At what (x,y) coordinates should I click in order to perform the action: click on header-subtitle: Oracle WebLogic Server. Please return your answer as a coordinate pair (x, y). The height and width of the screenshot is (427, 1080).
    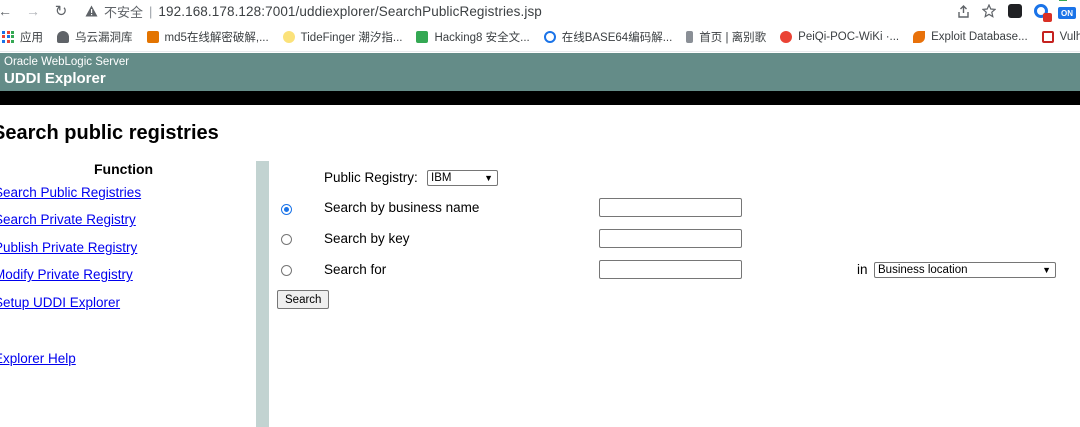
    Looking at the image, I should click on (67, 62).